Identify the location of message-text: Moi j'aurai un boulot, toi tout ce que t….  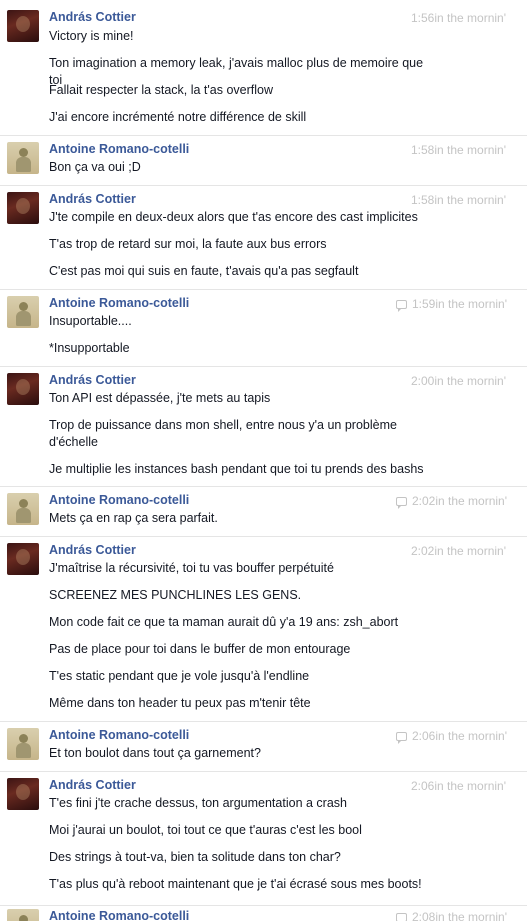
(205, 830).